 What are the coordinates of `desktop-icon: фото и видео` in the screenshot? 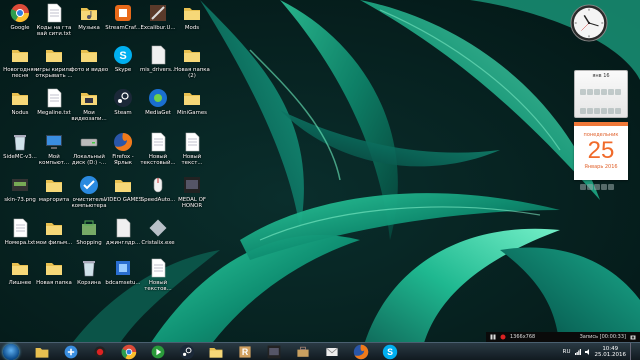 It's located at (89, 67).